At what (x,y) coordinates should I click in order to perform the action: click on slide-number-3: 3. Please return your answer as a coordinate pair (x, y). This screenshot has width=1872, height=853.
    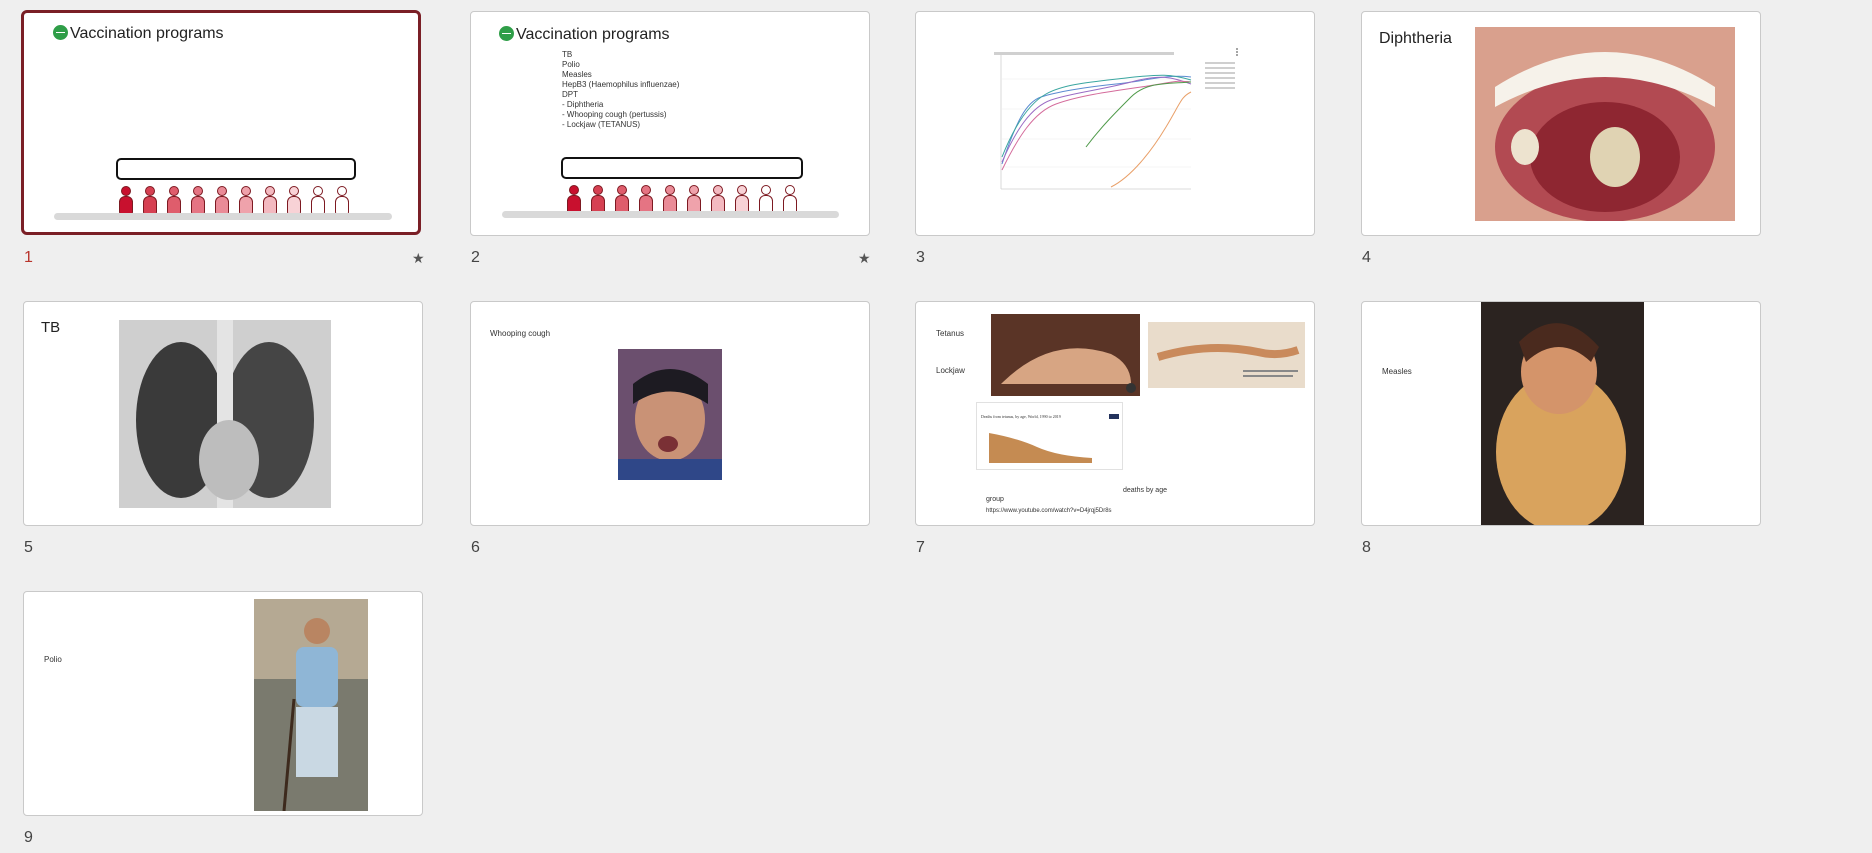
    Looking at the image, I should click on (920, 257).